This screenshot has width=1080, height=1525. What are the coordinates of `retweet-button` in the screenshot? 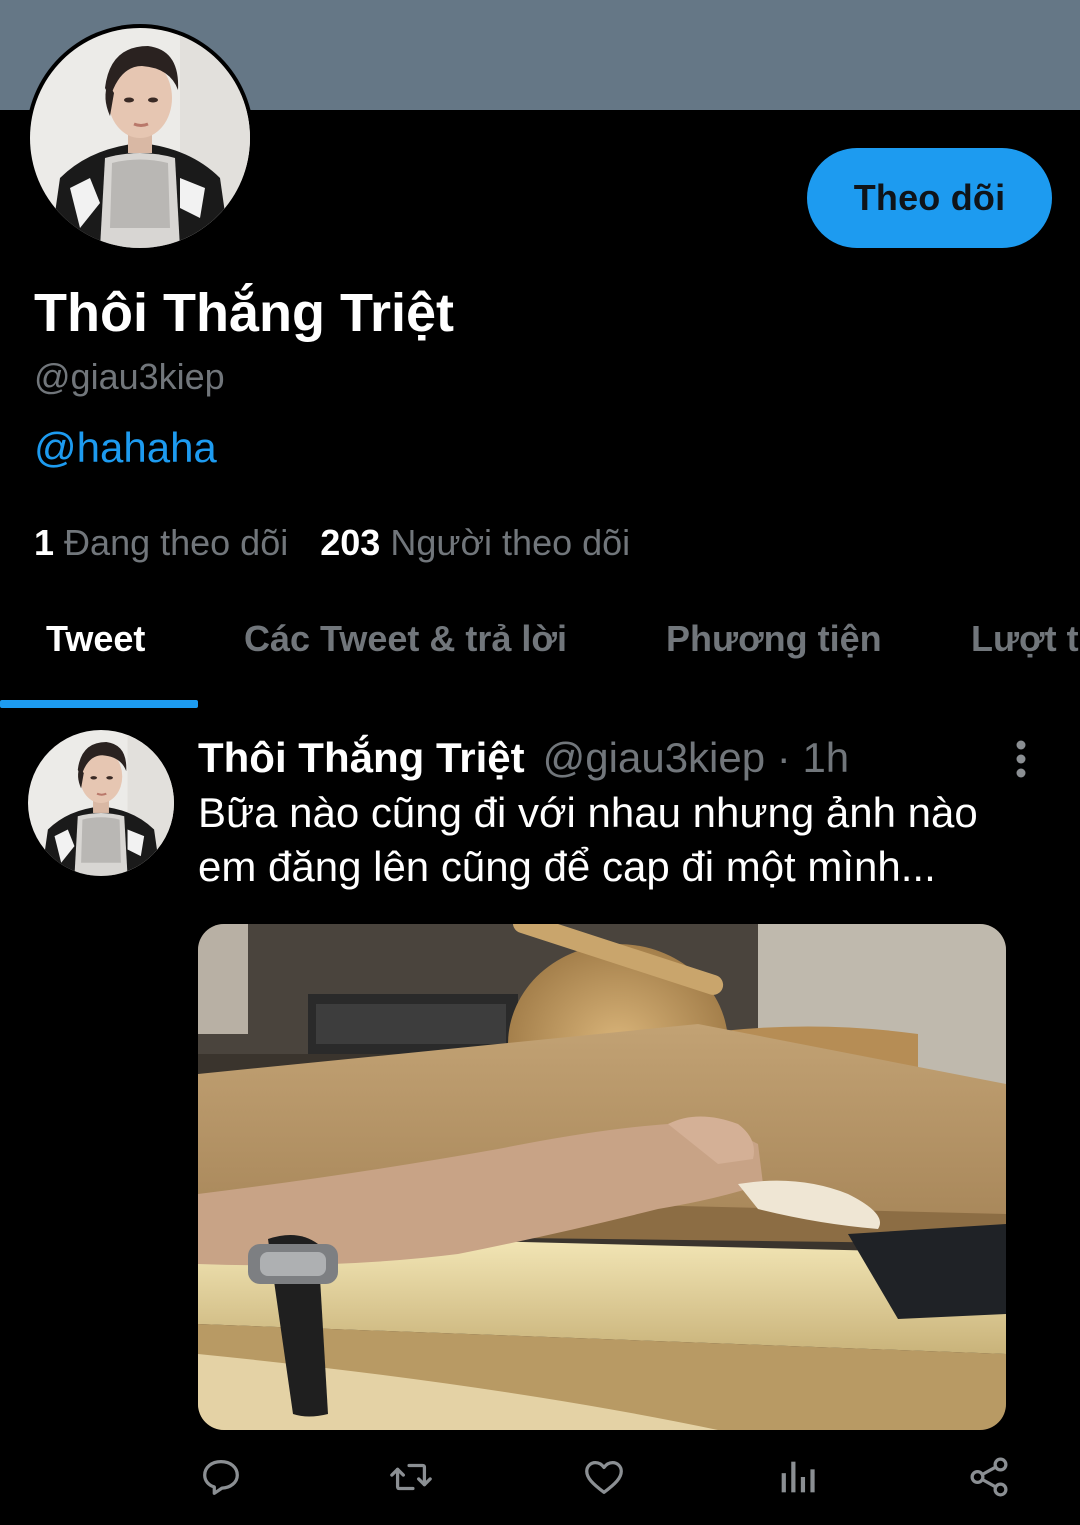 It's located at (411, 1477).